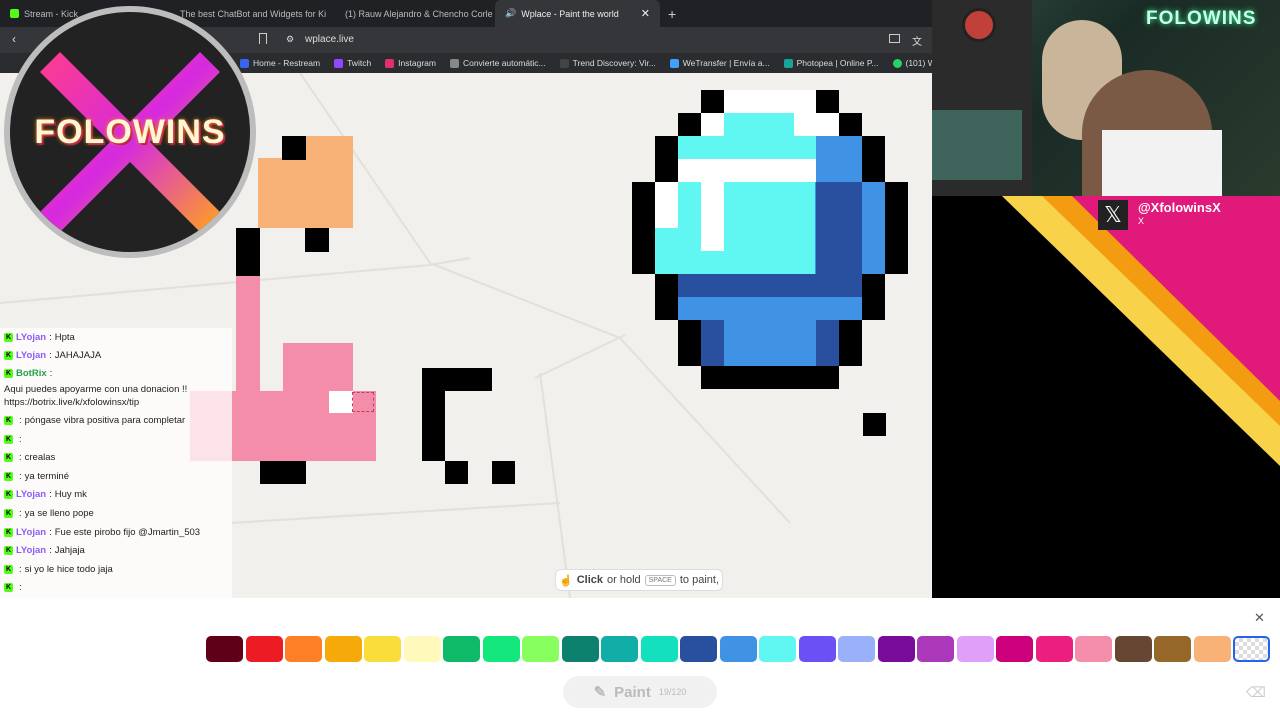  Describe the element at coordinates (339, 63) in the screenshot. I see `twitch-icon` at that location.